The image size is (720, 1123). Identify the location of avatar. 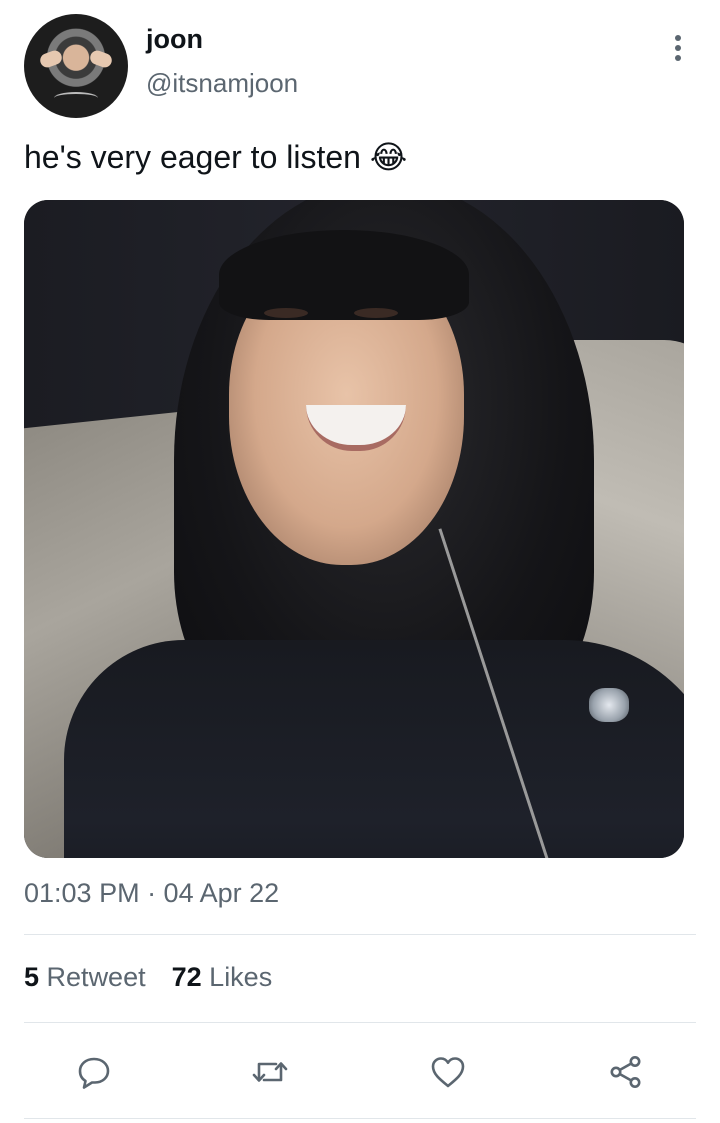
(76, 66).